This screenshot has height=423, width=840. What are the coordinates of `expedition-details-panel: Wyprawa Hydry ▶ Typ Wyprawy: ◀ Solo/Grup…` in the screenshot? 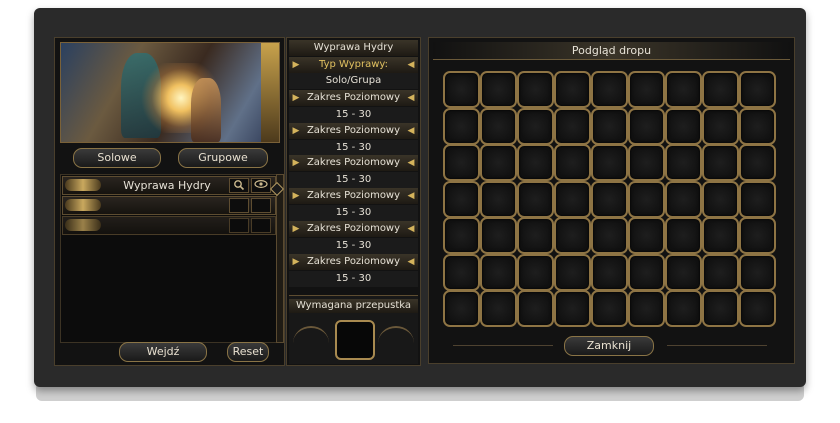 It's located at (353, 201).